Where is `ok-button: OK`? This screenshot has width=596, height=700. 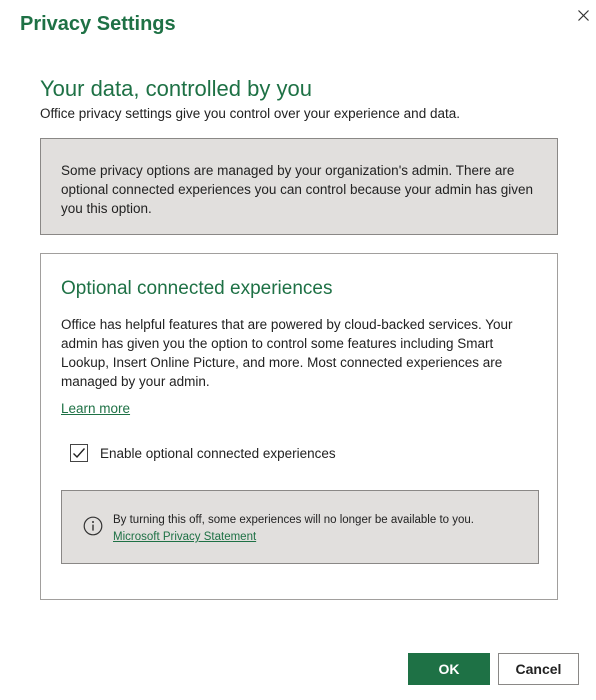 ok-button: OK is located at coordinates (449, 669).